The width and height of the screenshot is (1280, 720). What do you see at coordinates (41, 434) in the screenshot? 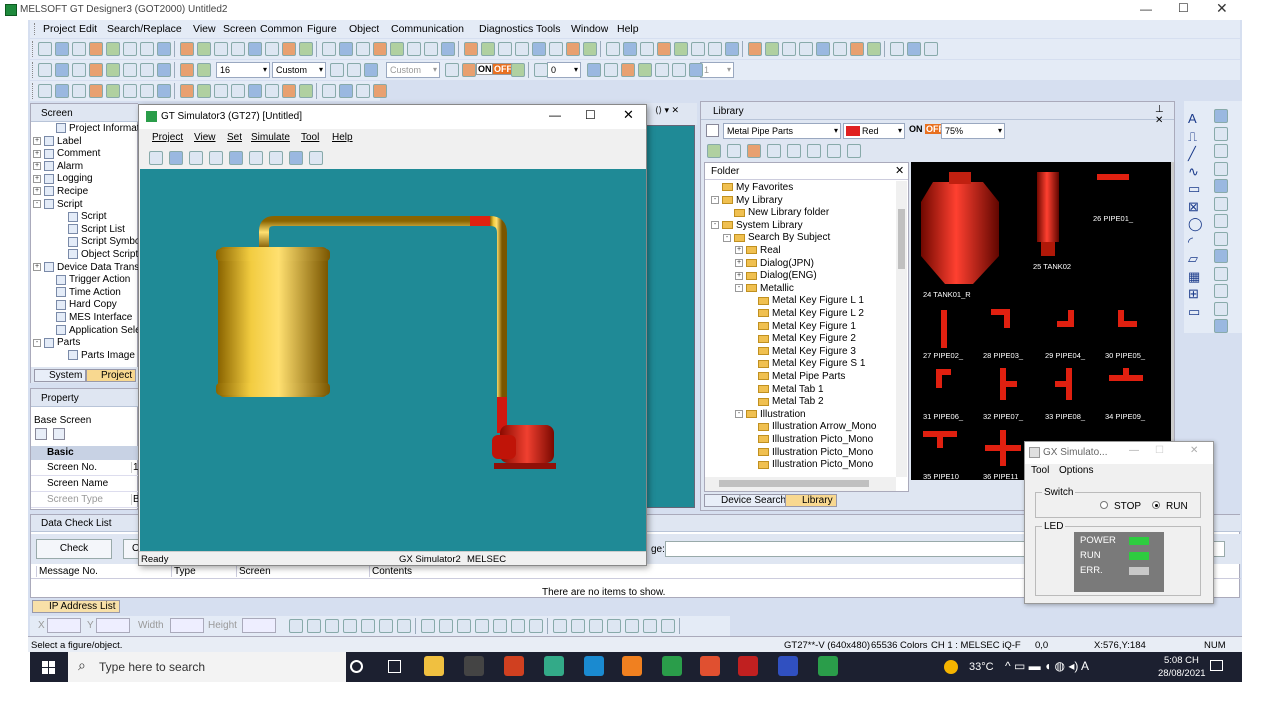
I see `property-sort-icon` at bounding box center [41, 434].